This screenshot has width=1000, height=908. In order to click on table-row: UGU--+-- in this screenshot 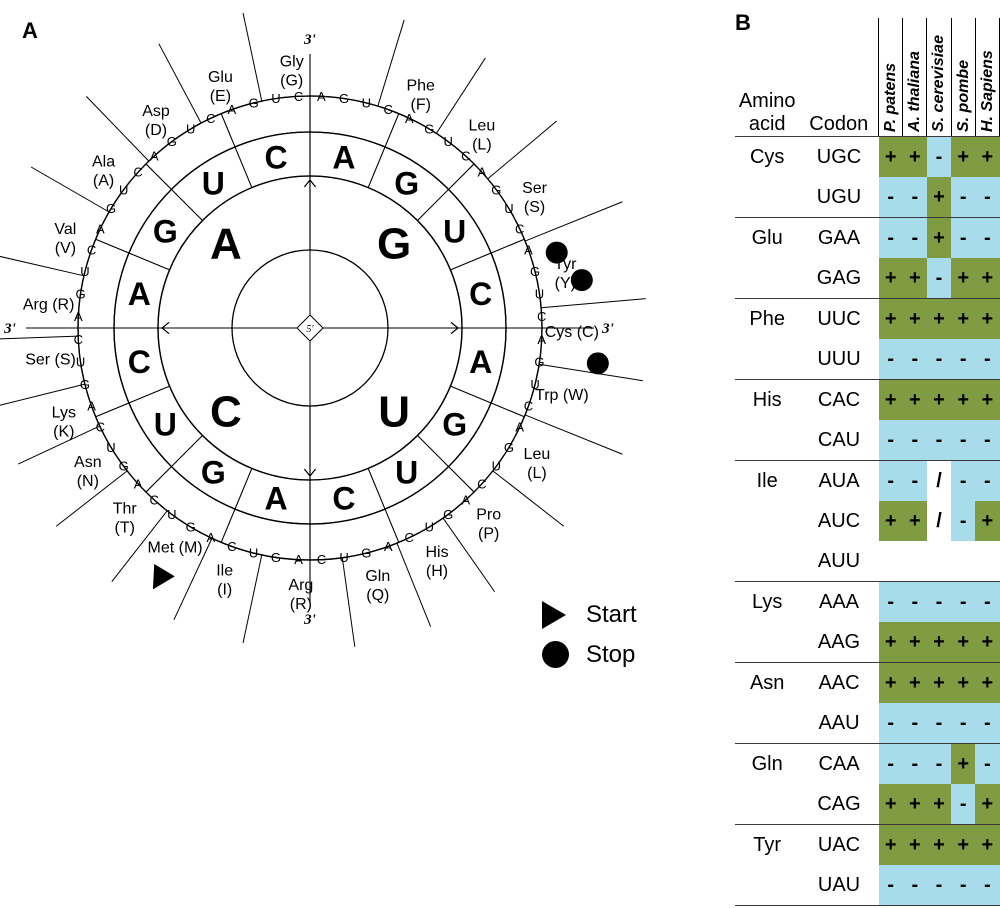, I will do `click(867, 197)`.